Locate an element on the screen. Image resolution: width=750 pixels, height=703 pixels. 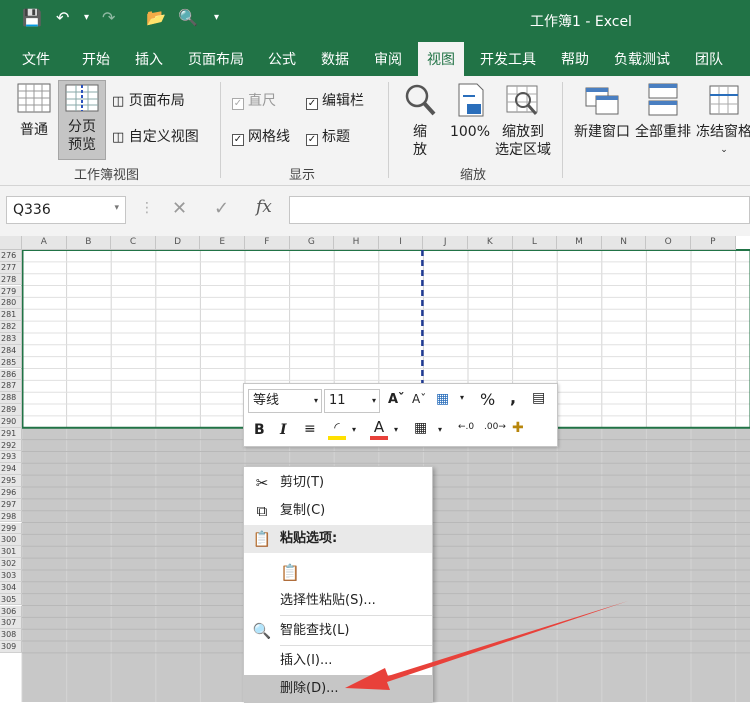
column-header: D is located at coordinates (178, 243).